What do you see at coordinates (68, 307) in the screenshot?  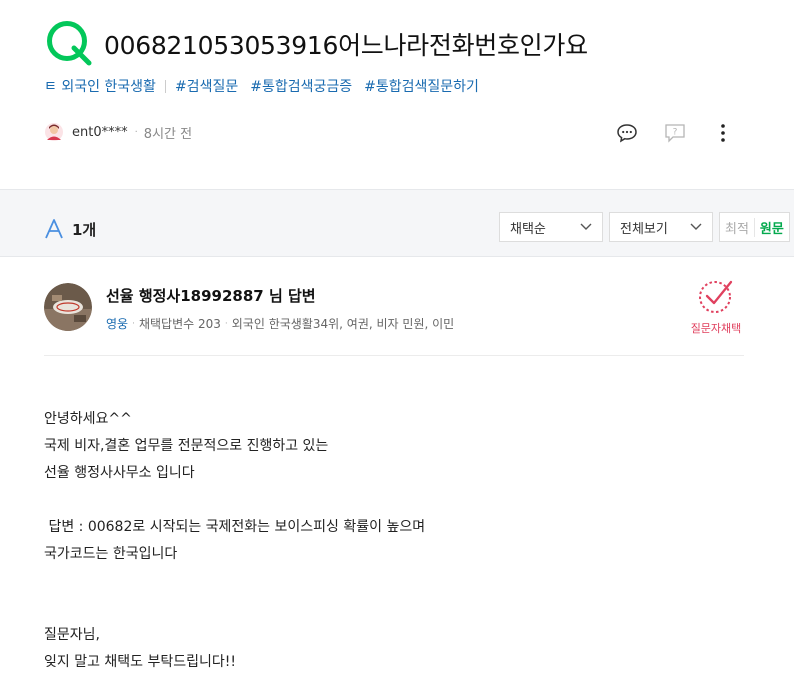 I see `answerer-avatar` at bounding box center [68, 307].